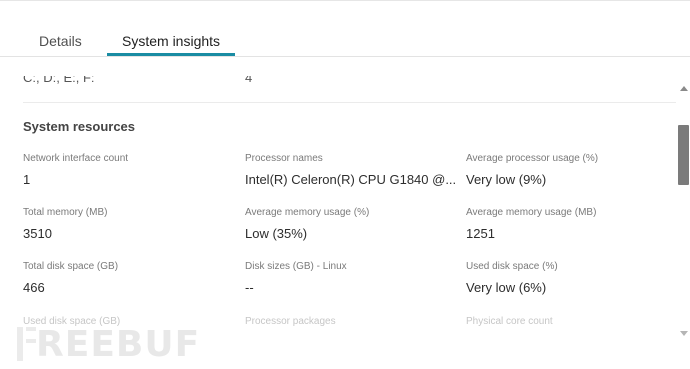 Image resolution: width=690 pixels, height=369 pixels. Describe the element at coordinates (130, 278) in the screenshot. I see `field-total-disk-space: Total disk space (GB) 466` at that location.